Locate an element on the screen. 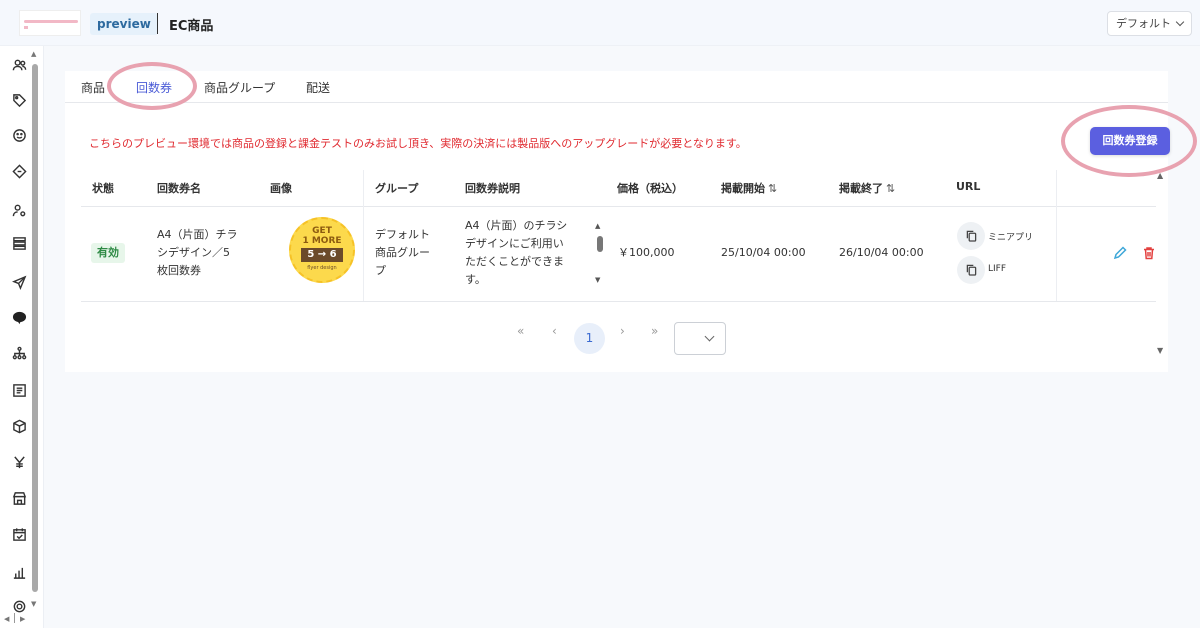 The width and height of the screenshot is (1200, 628). pencil-icon is located at coordinates (1120, 253).